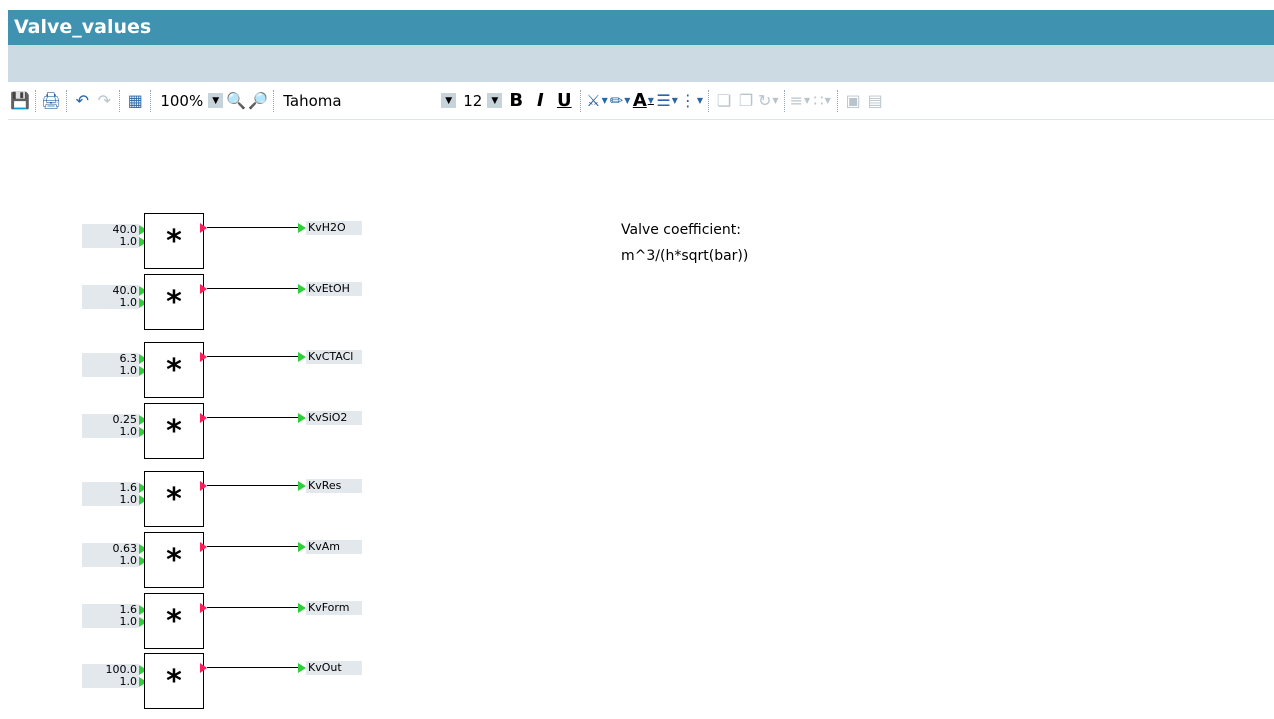 This screenshot has width=1274, height=719. I want to click on grid-icon: ▦, so click(135, 101).